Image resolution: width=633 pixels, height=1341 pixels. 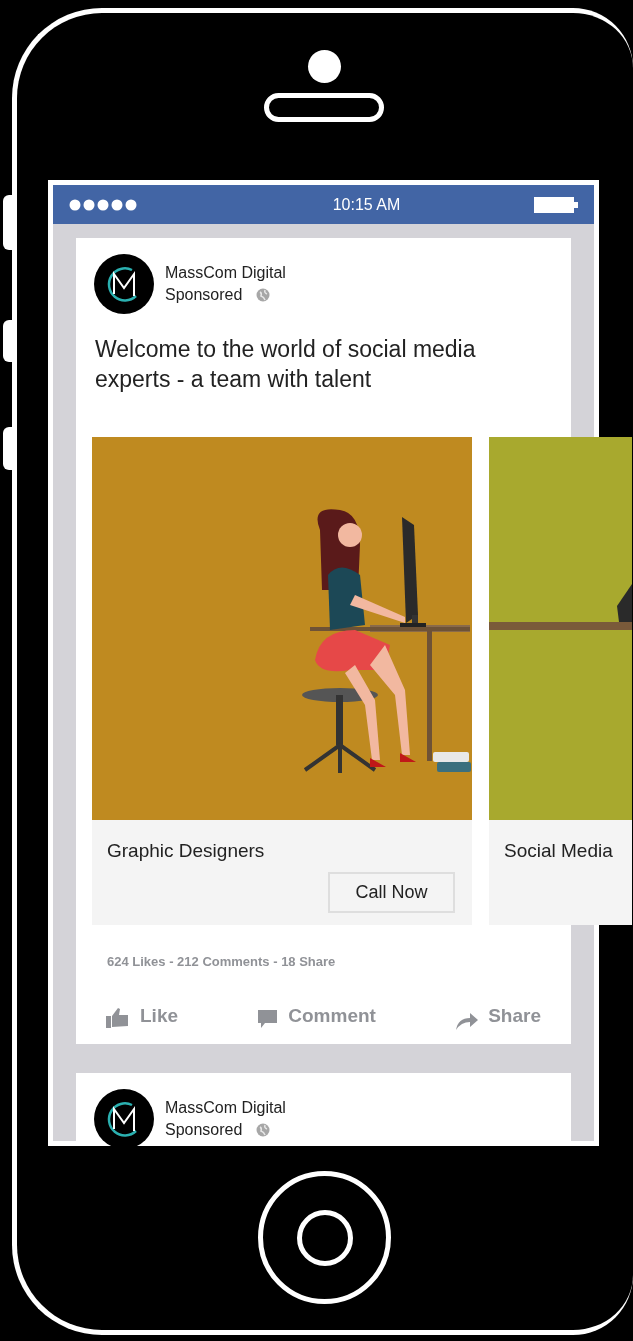 I want to click on carousel-card: Social Media, so click(x=560, y=681).